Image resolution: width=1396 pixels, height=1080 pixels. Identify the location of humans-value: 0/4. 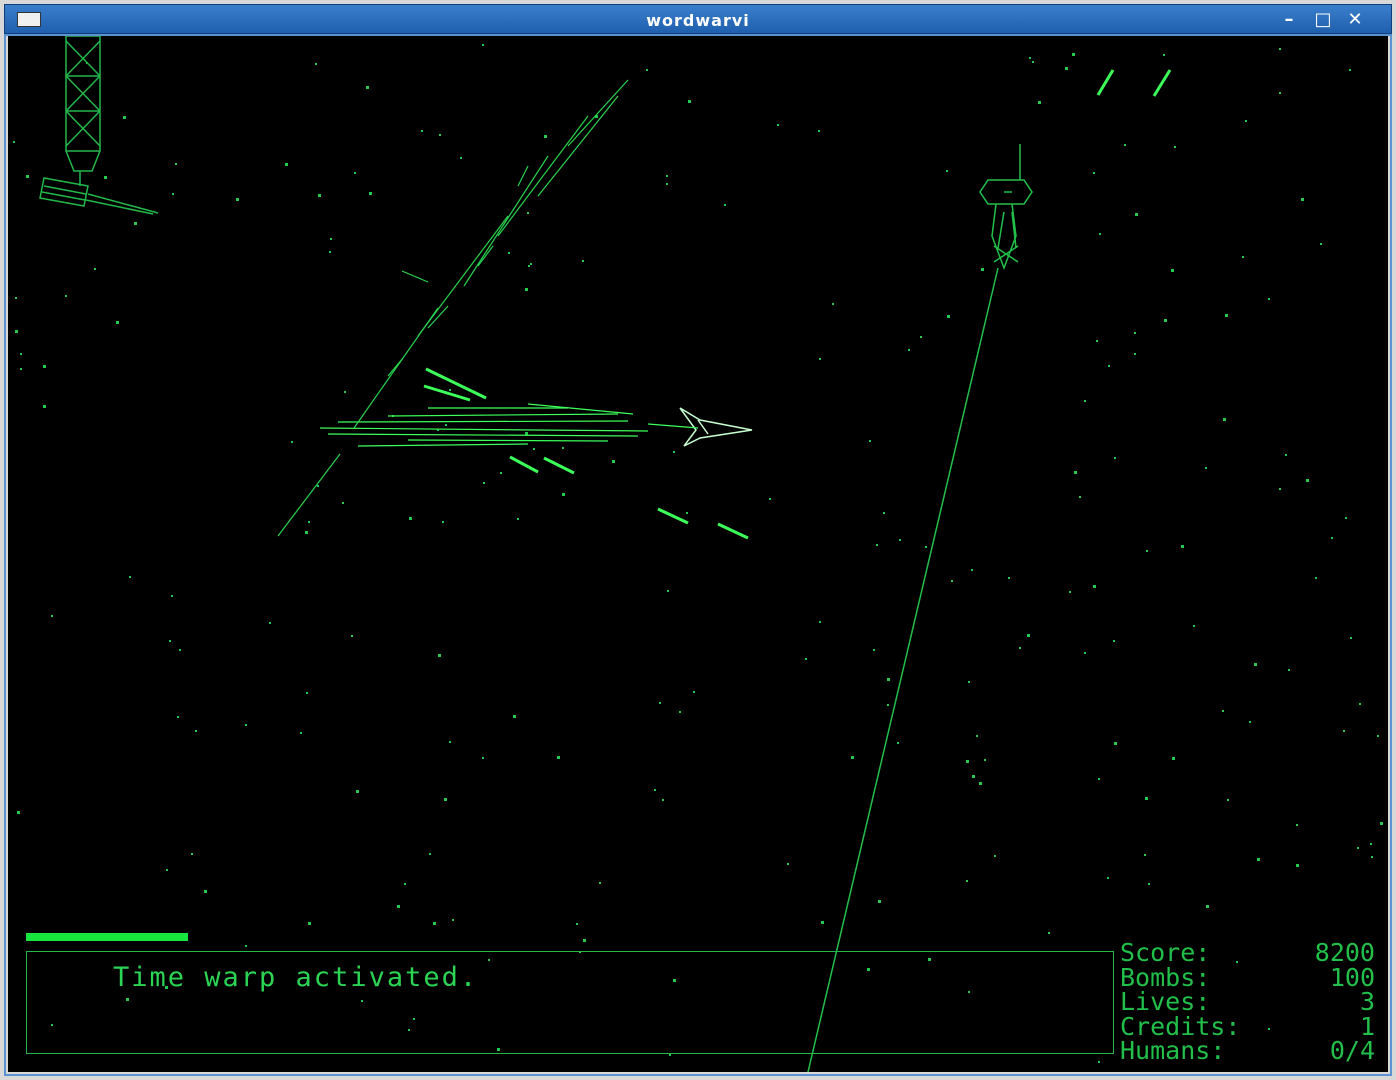
(1352, 1050).